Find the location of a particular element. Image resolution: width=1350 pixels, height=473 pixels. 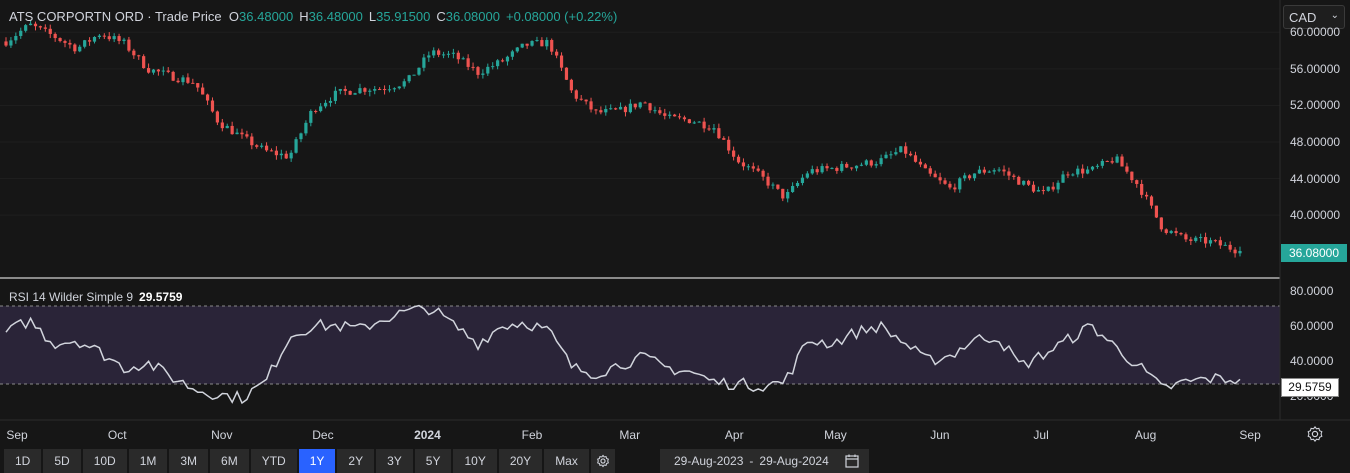

range-button-5d: 5D is located at coordinates (62, 461).